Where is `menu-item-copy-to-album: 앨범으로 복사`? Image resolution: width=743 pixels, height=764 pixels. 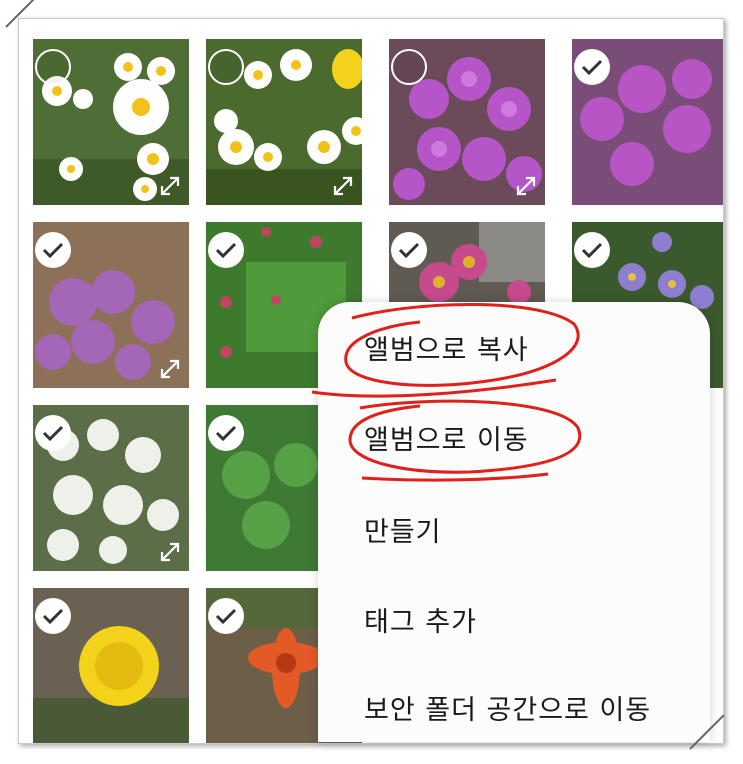
menu-item-copy-to-album: 앨범으로 복사 is located at coordinates (446, 347).